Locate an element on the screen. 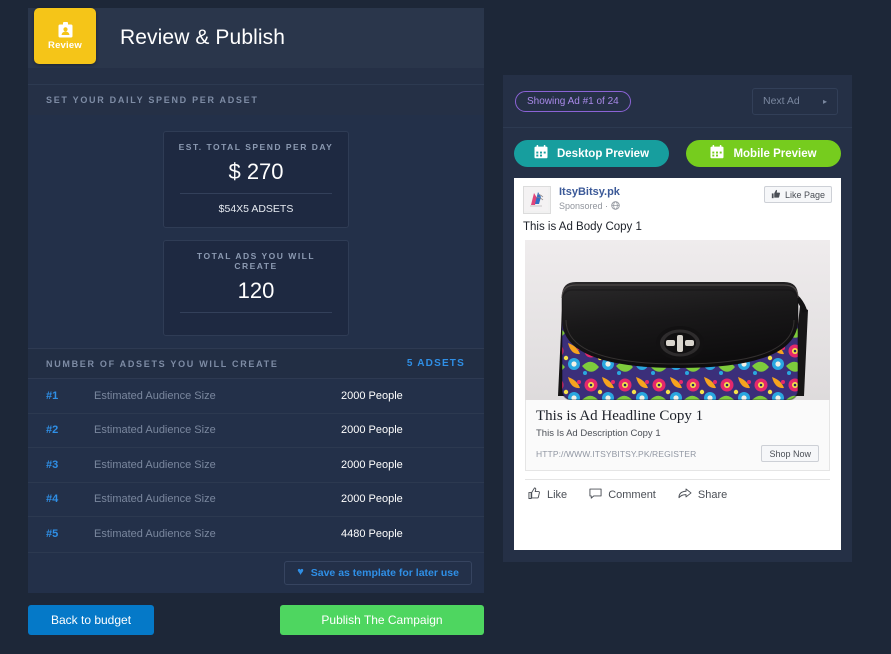 The width and height of the screenshot is (891, 654). next-ad-label: Next Ad is located at coordinates (781, 101).